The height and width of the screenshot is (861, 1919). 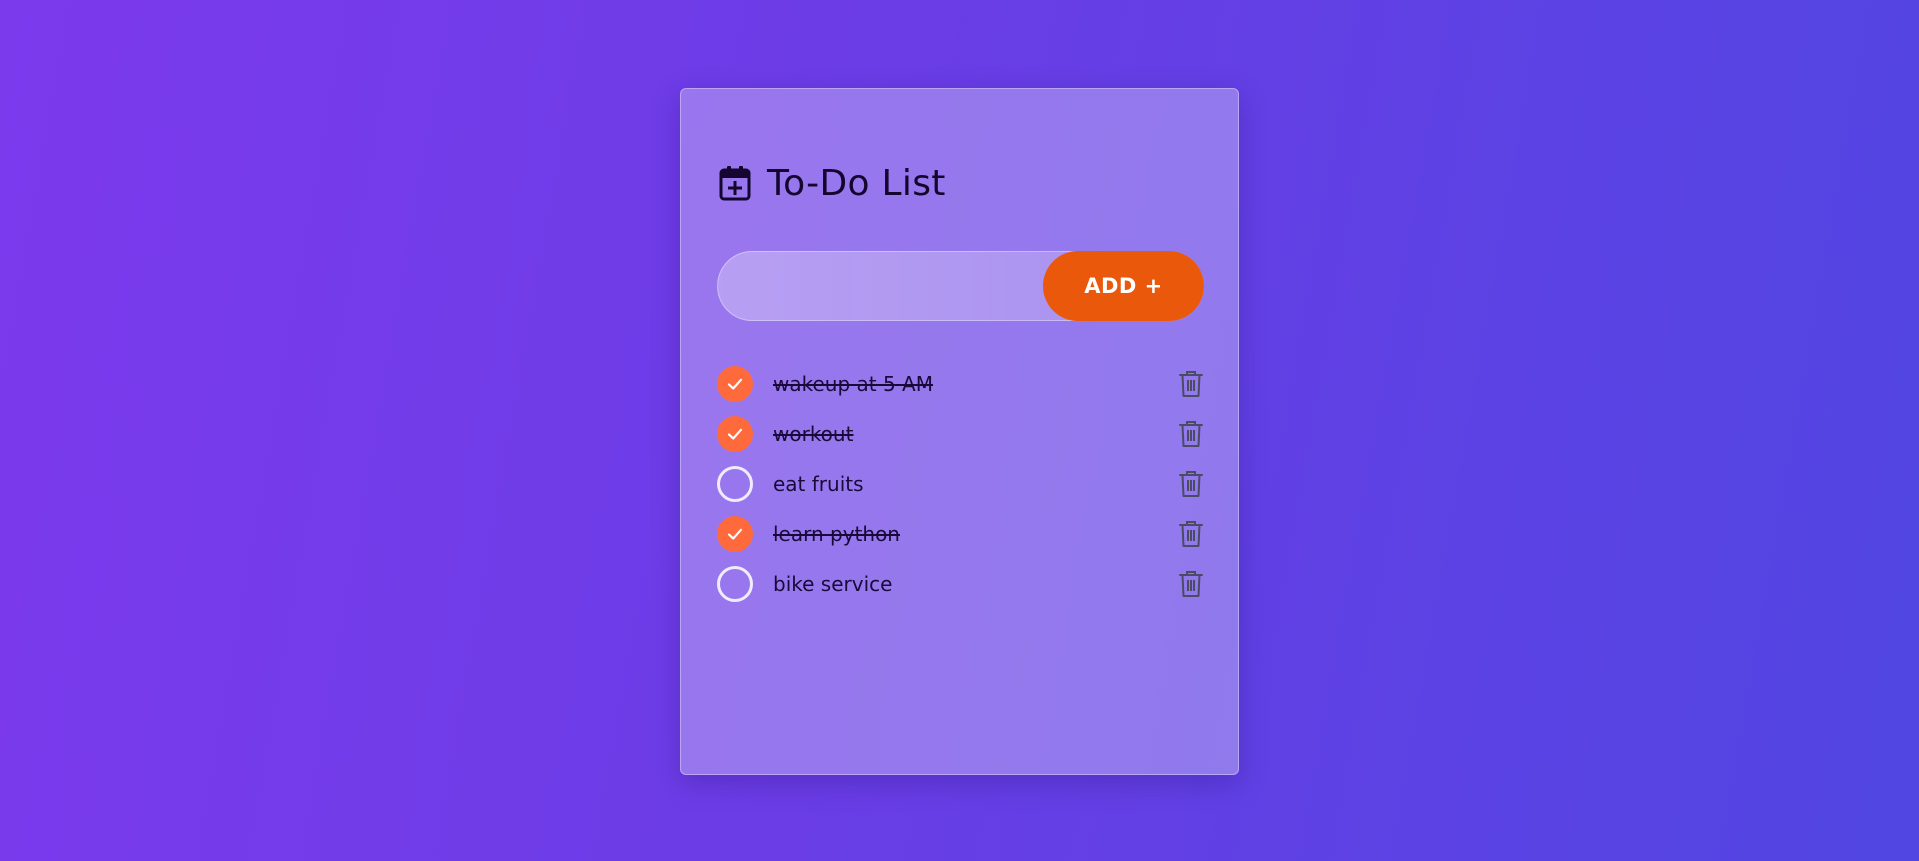 What do you see at coordinates (960, 534) in the screenshot?
I see `task-item: learn python` at bounding box center [960, 534].